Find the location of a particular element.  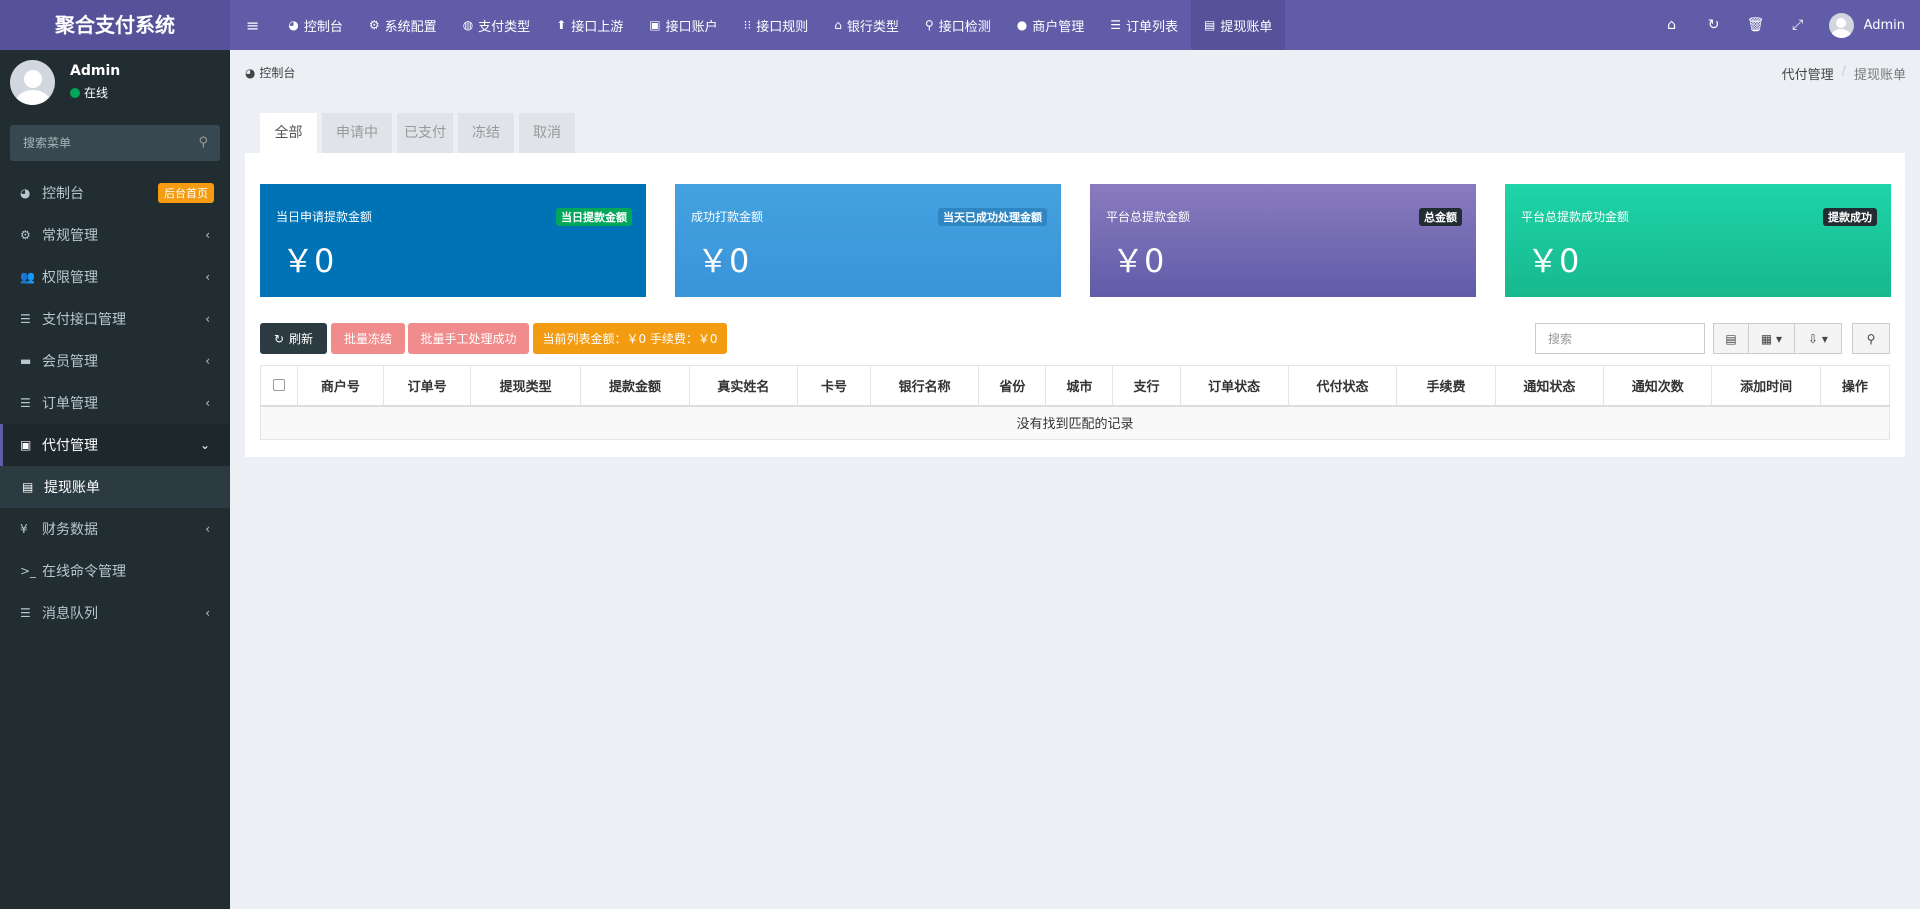

empty-message: 没有找到匹配的记录 is located at coordinates (1075, 422).